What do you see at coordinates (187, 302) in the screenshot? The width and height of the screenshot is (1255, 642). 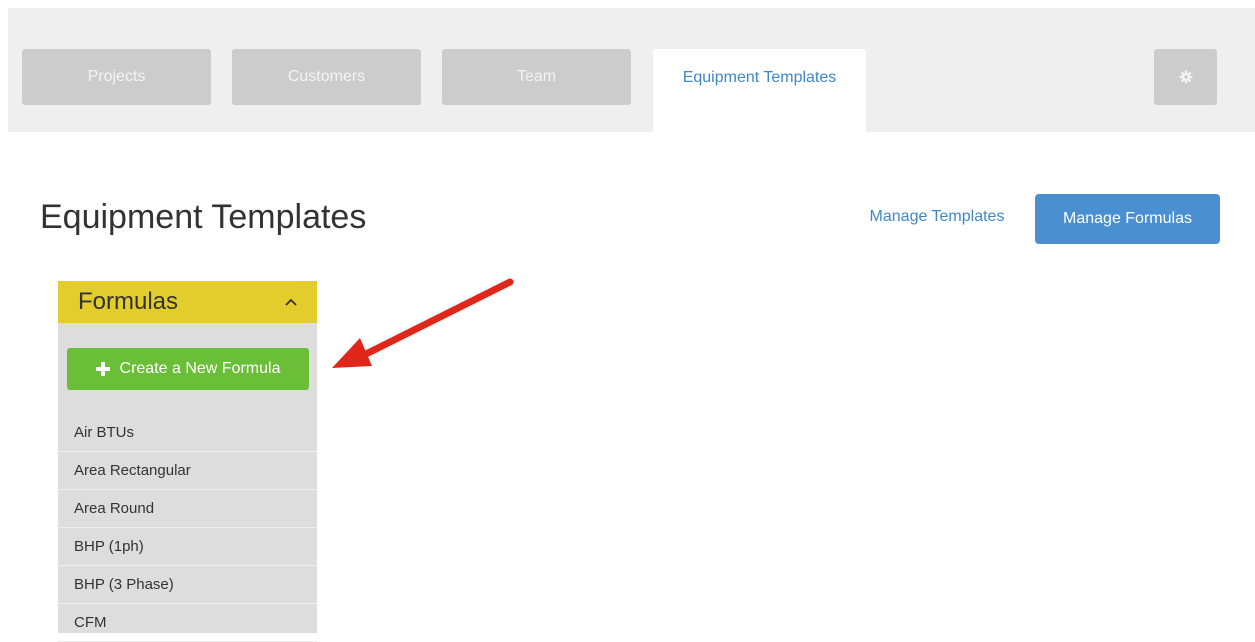 I see `formulas-panel-header: Formulas` at bounding box center [187, 302].